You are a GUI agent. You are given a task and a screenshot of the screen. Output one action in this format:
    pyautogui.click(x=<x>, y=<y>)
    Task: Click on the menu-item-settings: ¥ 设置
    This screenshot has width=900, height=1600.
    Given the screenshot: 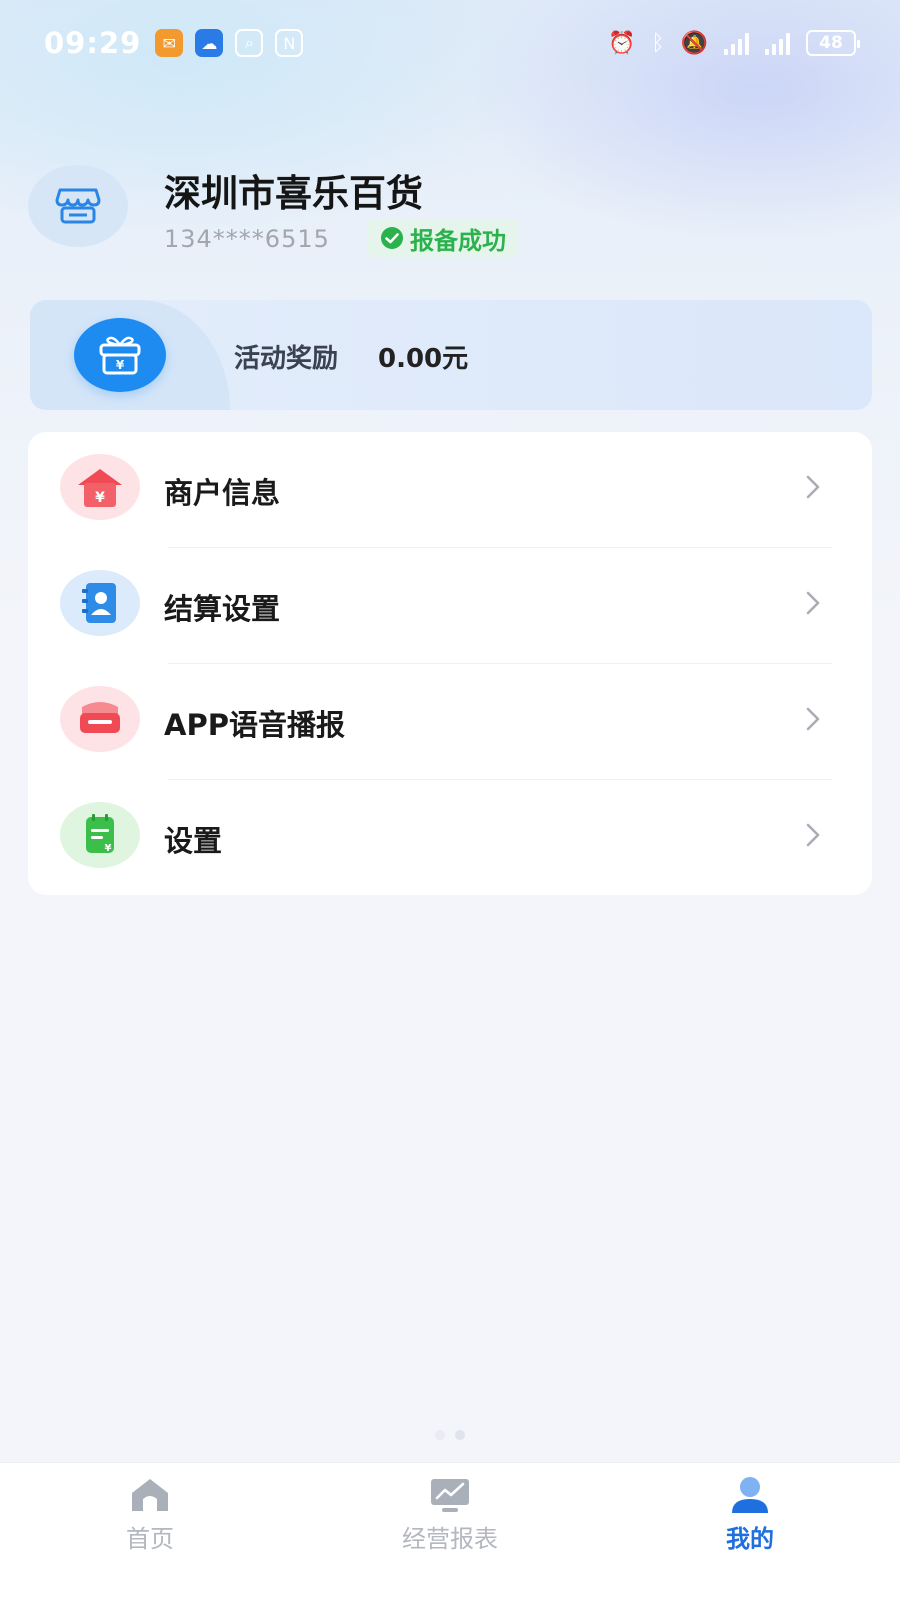 What is the action you would take?
    pyautogui.click(x=450, y=838)
    